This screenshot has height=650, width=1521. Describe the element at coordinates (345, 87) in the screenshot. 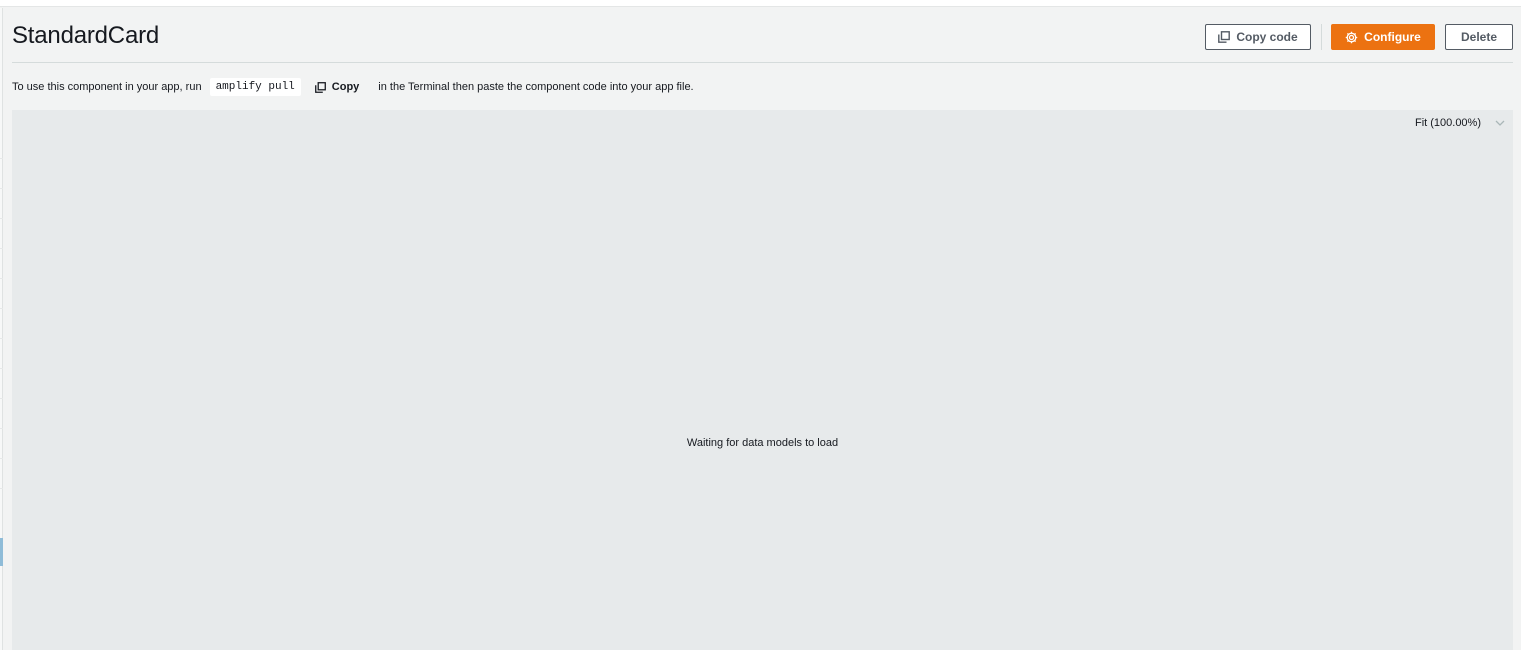

I see `copy-command-label: Copy` at that location.